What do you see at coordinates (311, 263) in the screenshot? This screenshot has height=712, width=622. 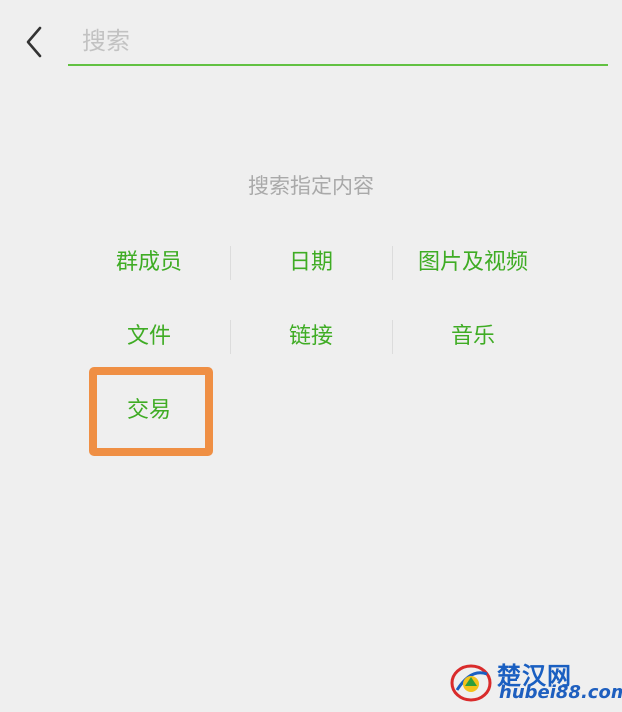 I see `category-date: 日期` at bounding box center [311, 263].